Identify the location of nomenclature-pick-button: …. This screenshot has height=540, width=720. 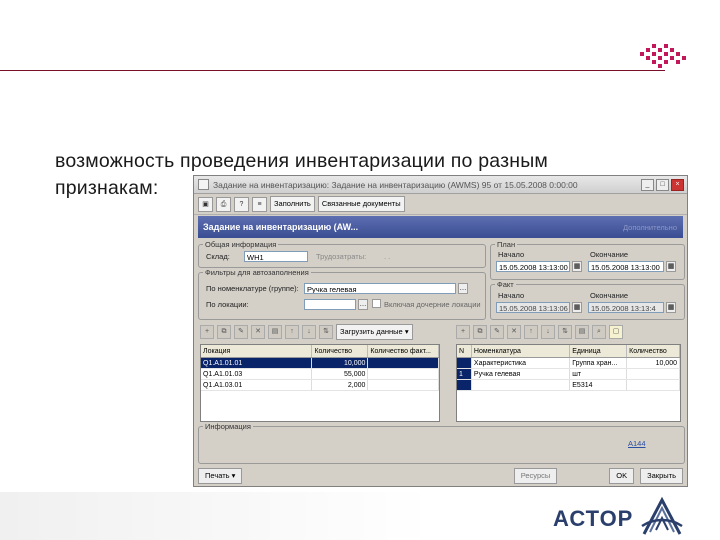
(463, 288).